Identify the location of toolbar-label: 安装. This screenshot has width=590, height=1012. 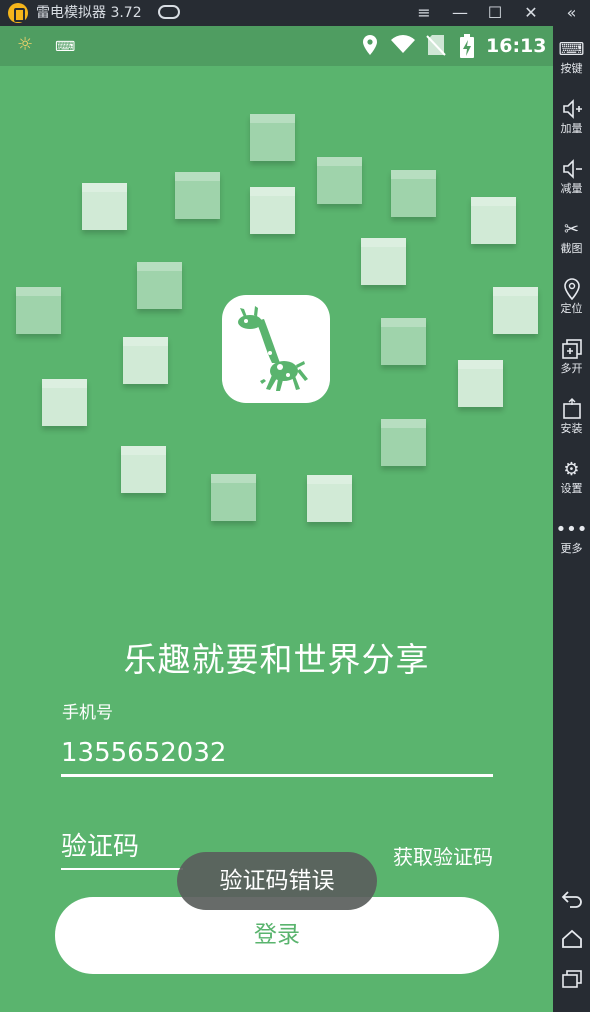
(571, 428).